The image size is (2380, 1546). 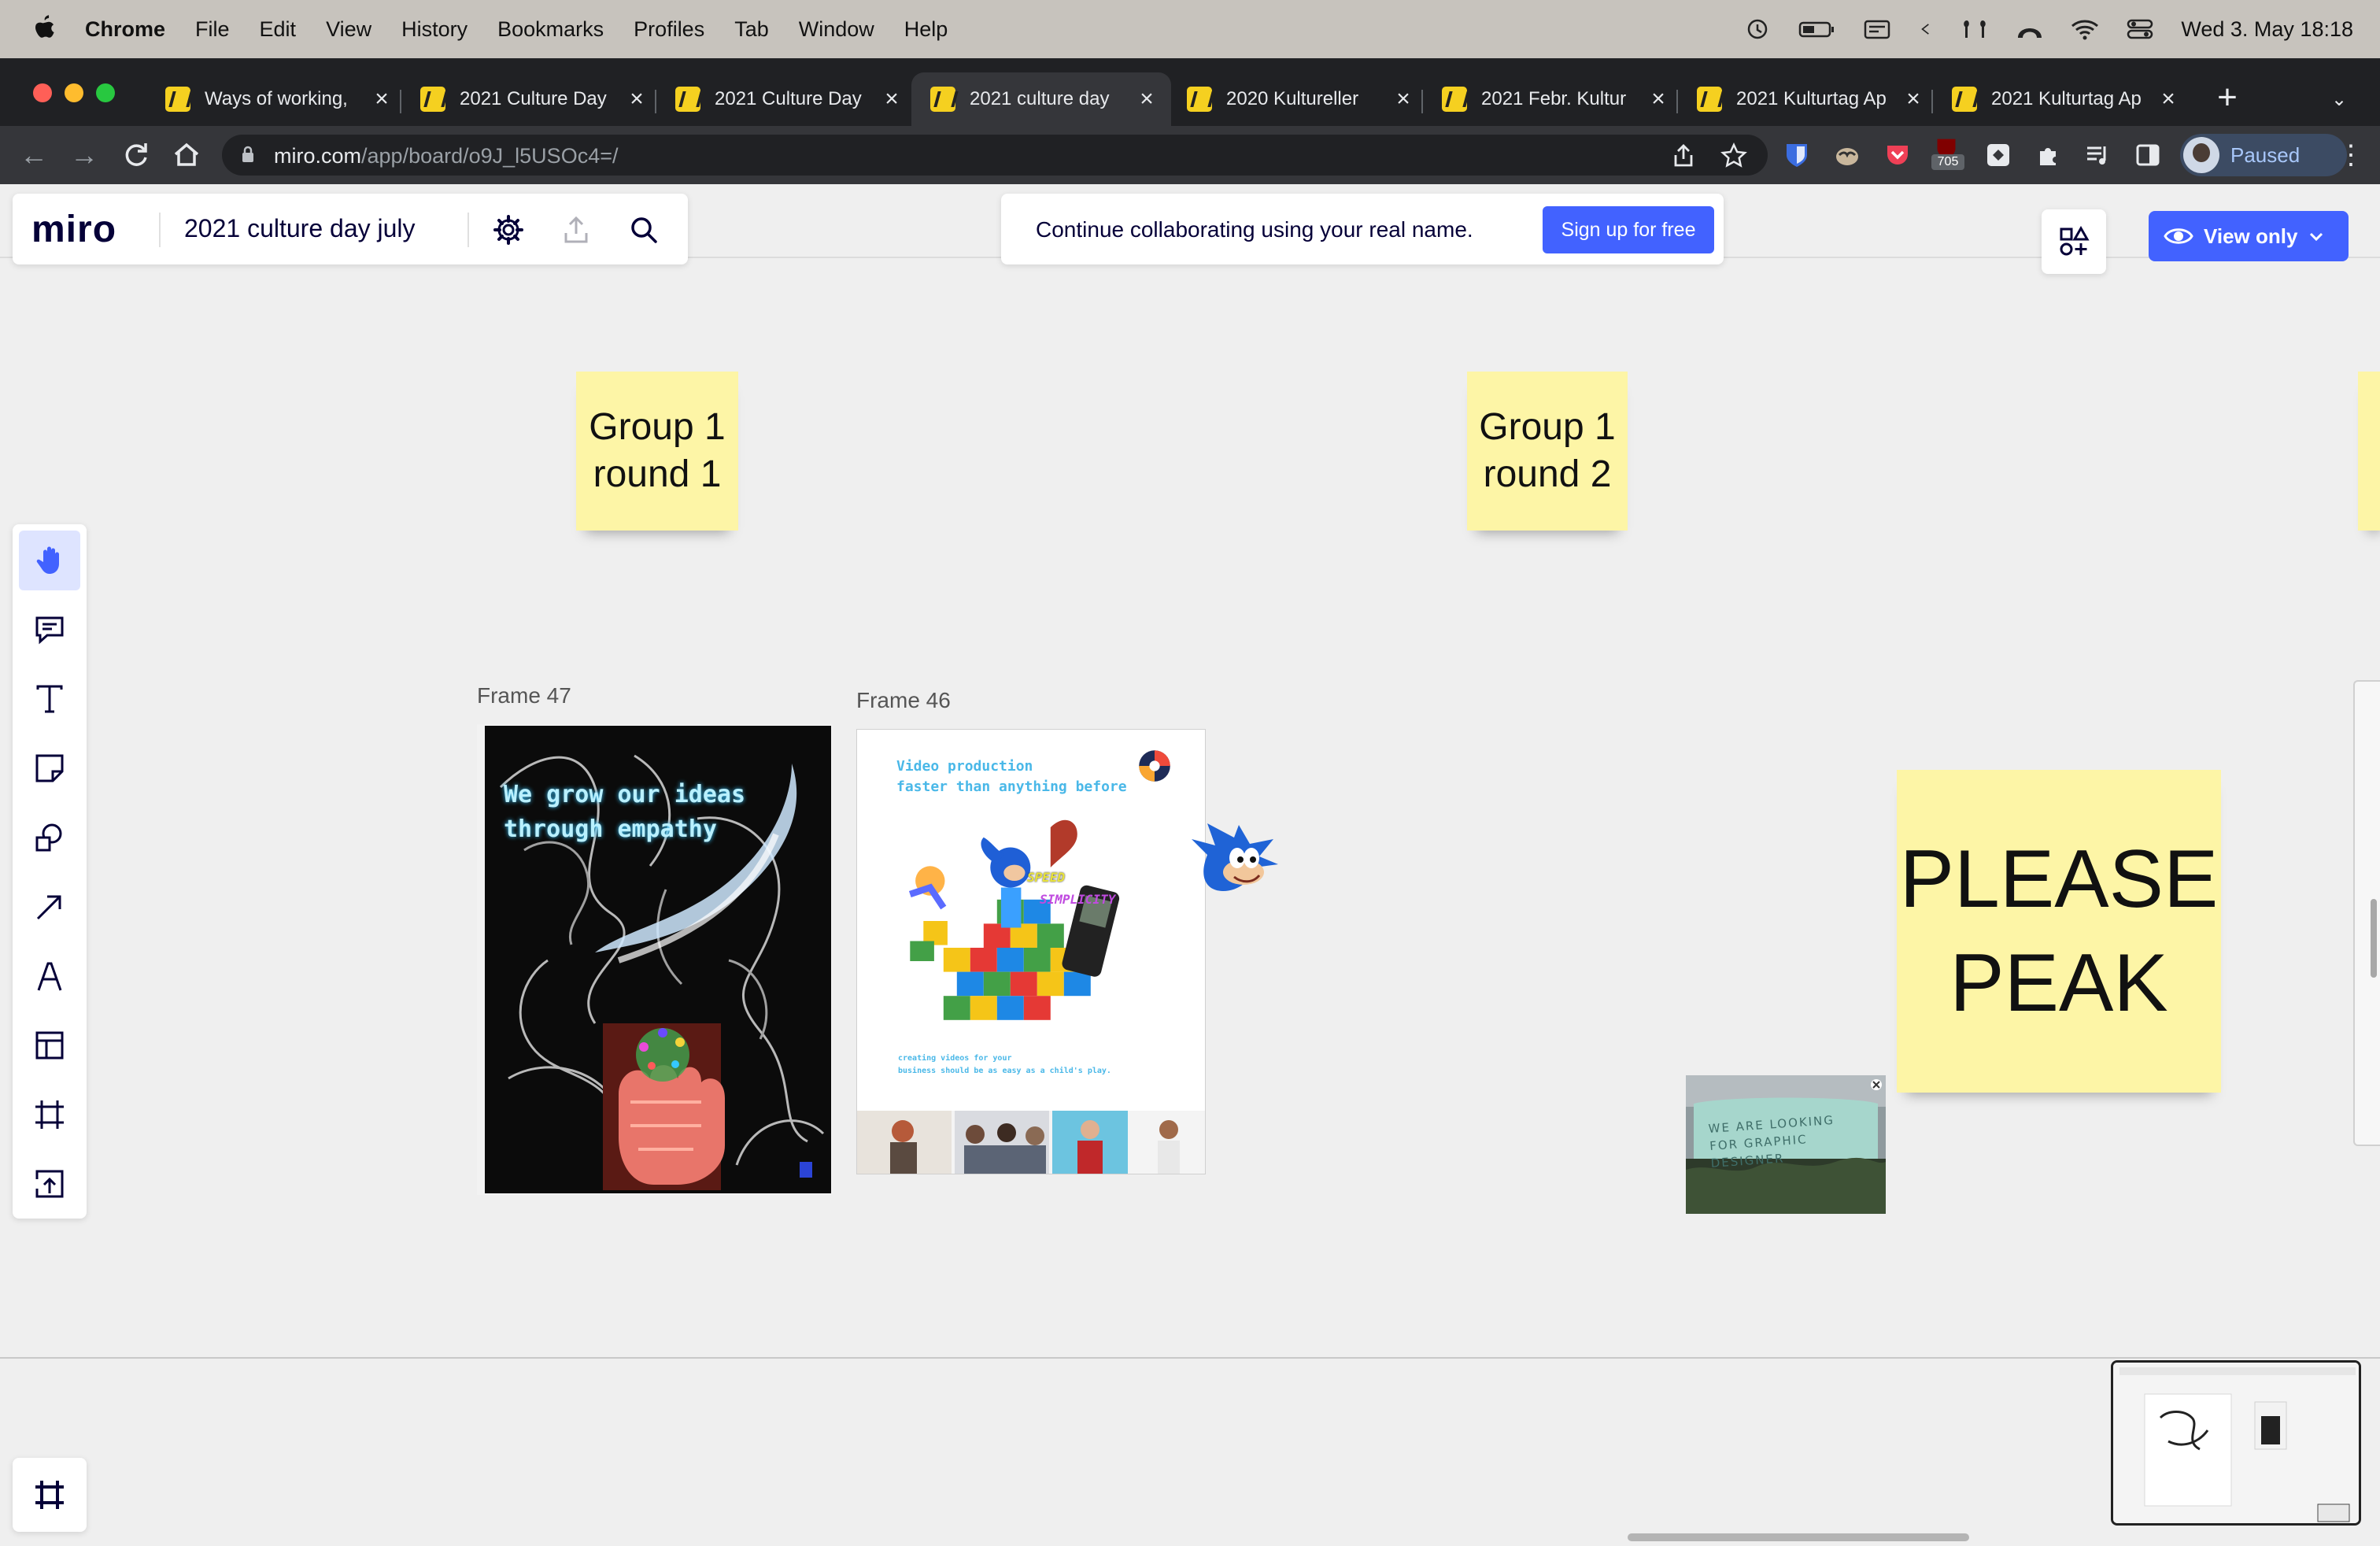 I want to click on vertical-scrollbar, so click(x=2366, y=913).